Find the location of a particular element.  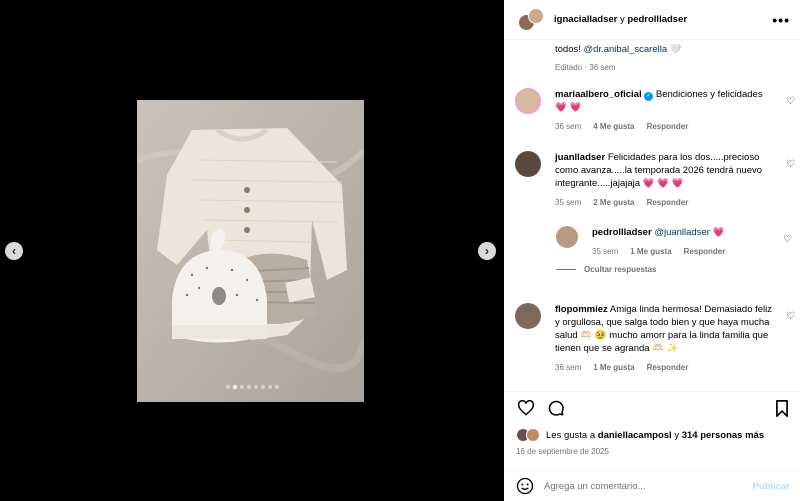

hide-replies-button: Ocultar respuestas is located at coordinates (606, 269).